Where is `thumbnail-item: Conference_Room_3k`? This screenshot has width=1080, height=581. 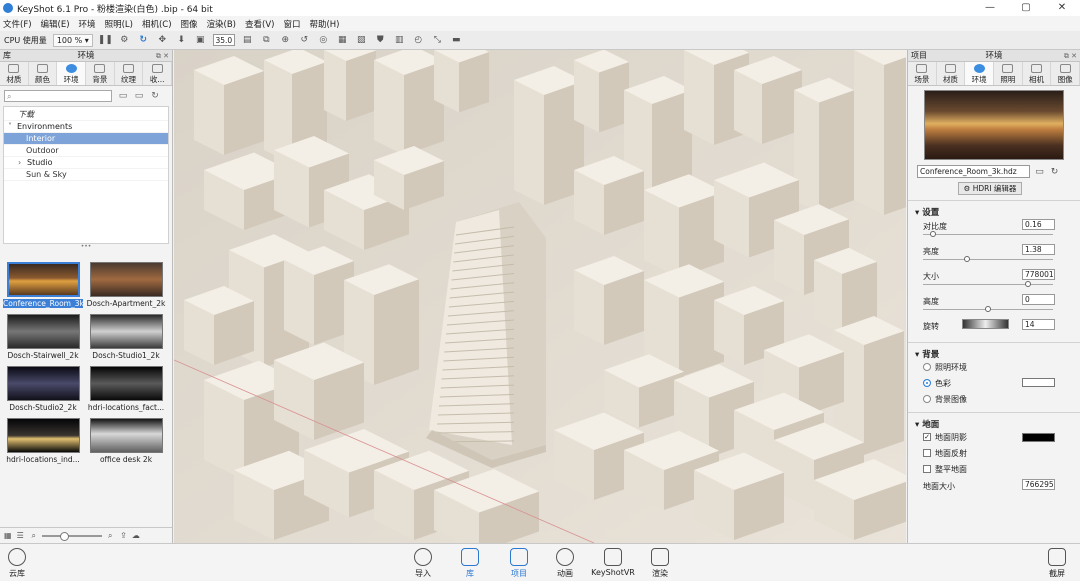 thumbnail-item: Conference_Room_3k is located at coordinates (43, 287).